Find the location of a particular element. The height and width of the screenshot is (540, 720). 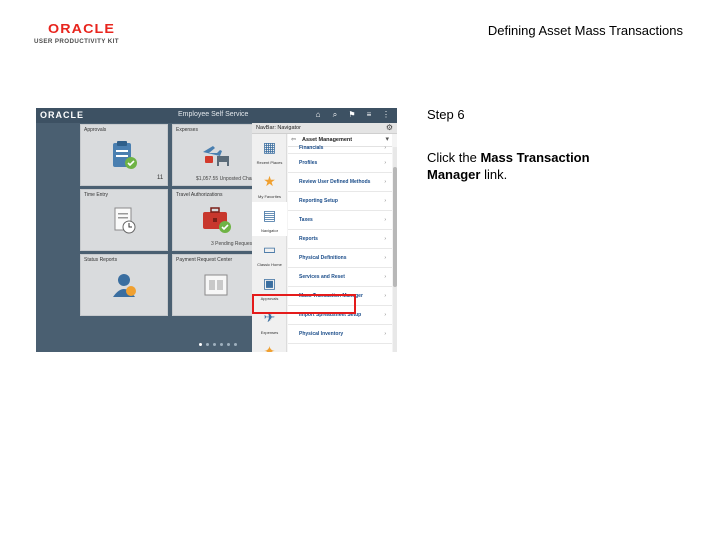

briefcase-icon is located at coordinates (217, 220).